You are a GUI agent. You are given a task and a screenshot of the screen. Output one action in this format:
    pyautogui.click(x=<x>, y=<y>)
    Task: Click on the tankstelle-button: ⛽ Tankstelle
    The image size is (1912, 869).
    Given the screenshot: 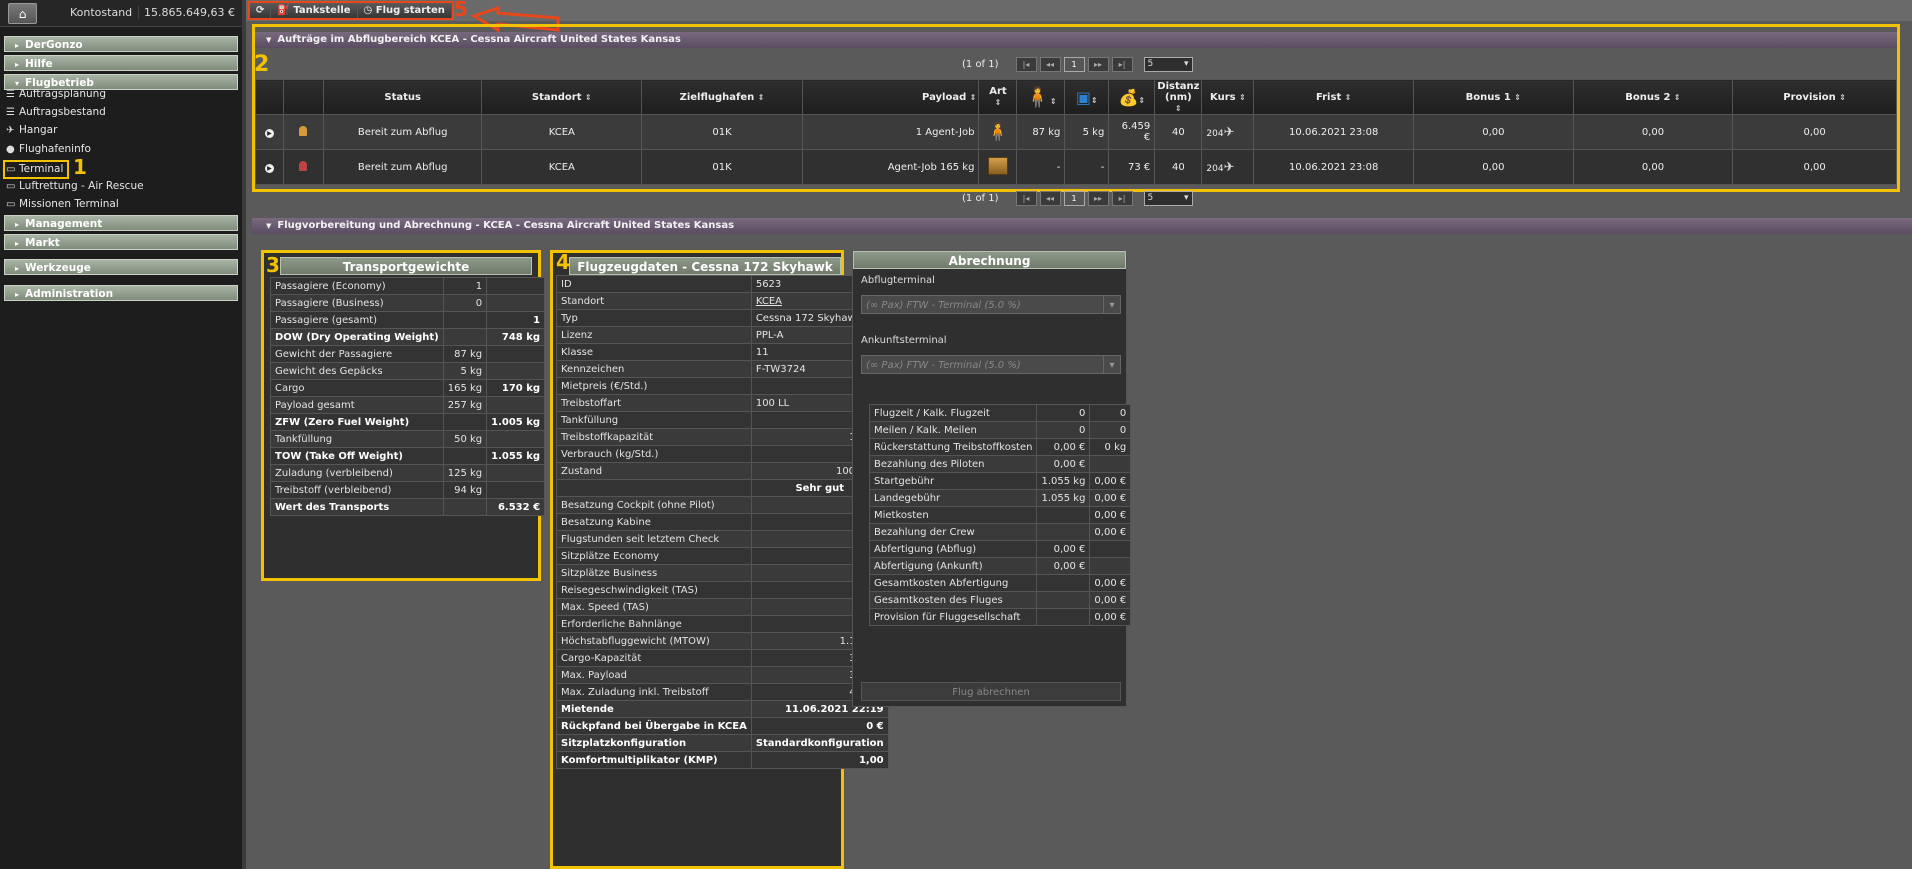 What is the action you would take?
    pyautogui.click(x=314, y=10)
    